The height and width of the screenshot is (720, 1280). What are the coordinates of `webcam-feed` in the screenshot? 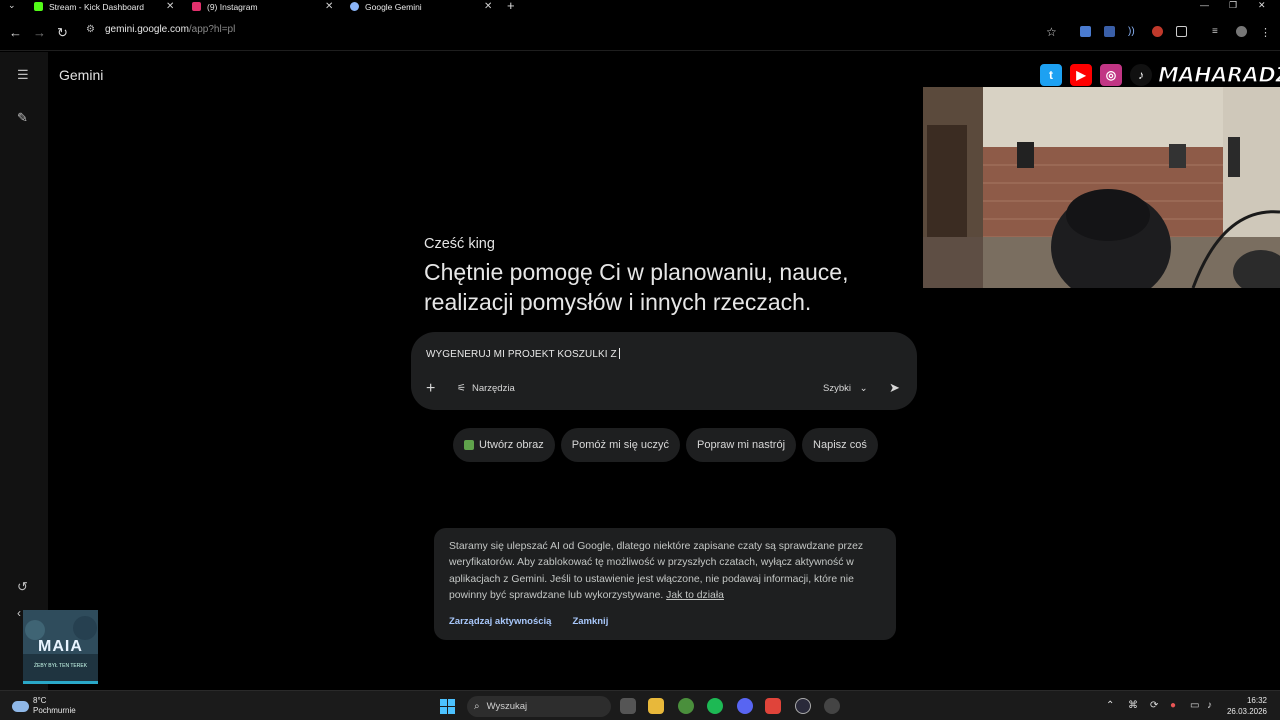 It's located at (1101, 187).